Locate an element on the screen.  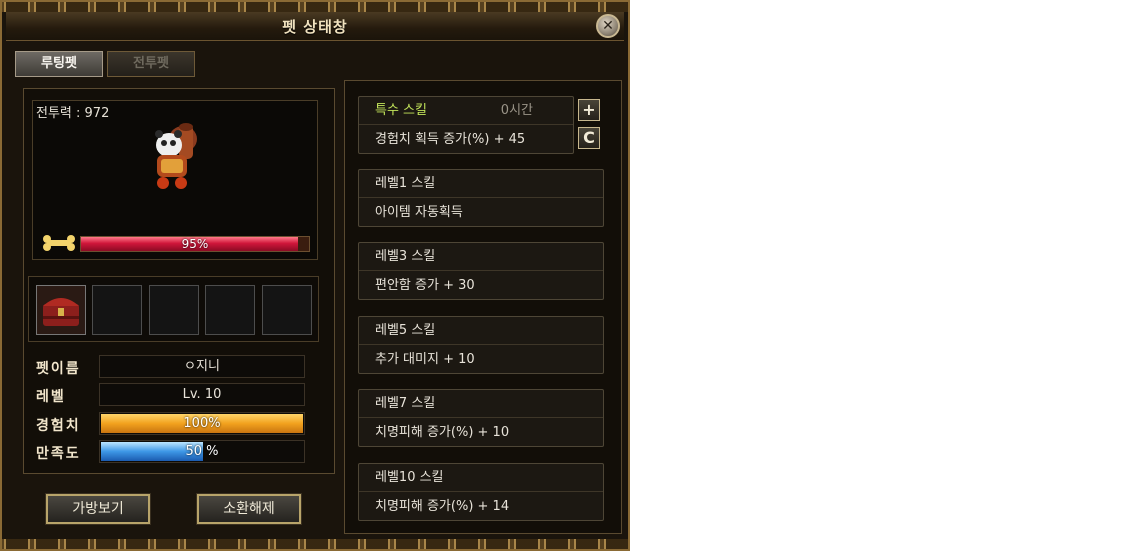
plus-icon: + is located at coordinates (589, 110).